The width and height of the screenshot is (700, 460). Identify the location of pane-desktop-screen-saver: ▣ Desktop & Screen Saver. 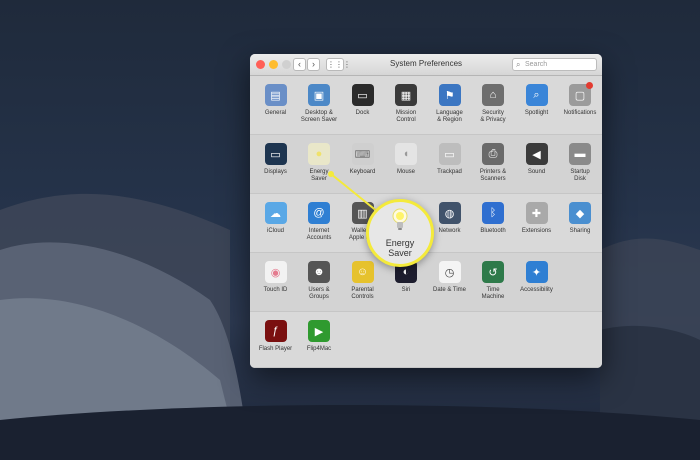
(319, 104).